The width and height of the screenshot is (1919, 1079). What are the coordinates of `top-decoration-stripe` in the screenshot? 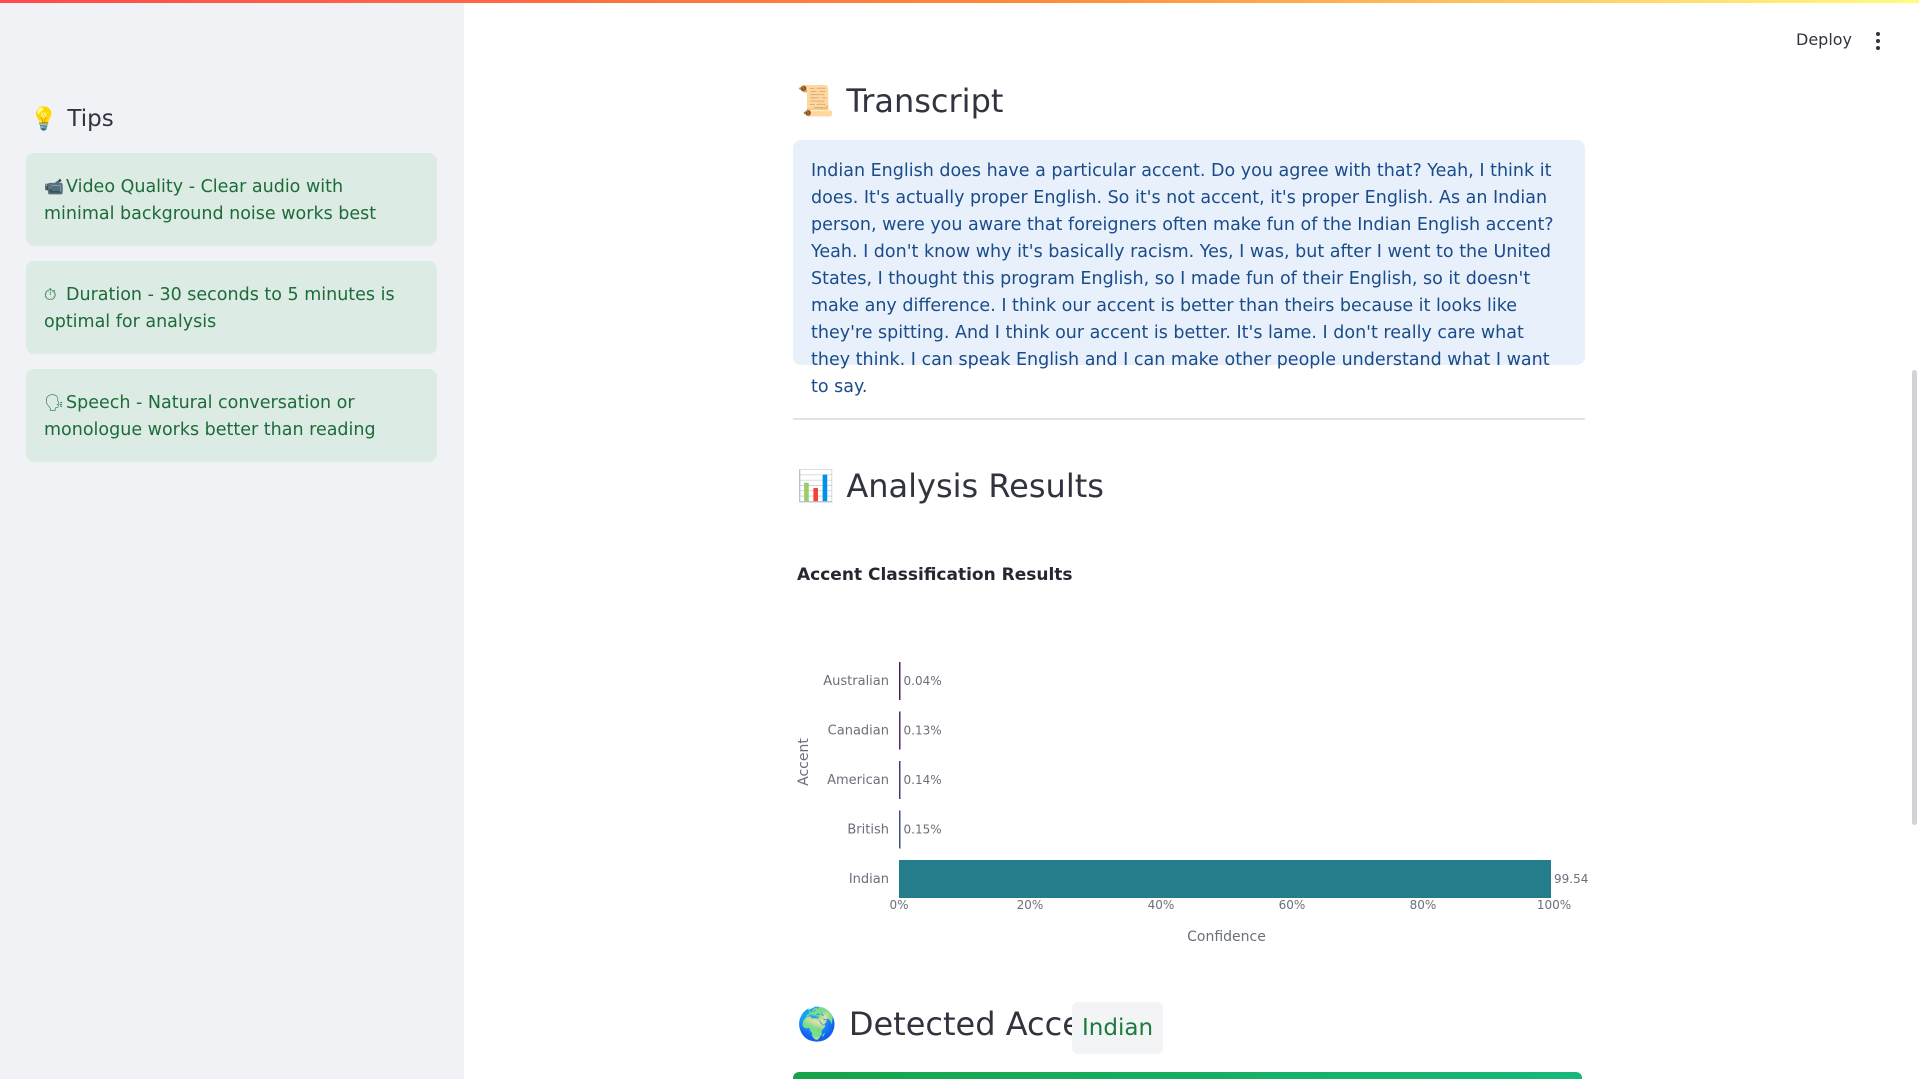 It's located at (959, 1).